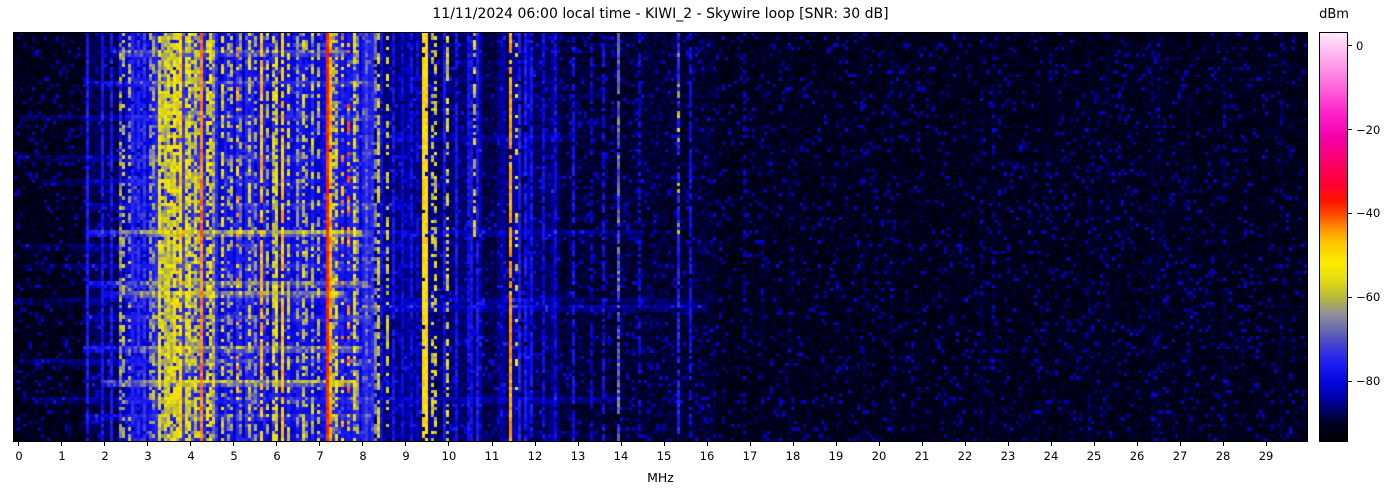 The width and height of the screenshot is (1400, 500). What do you see at coordinates (750, 456) in the screenshot?
I see `x-tick-label: 17` at bounding box center [750, 456].